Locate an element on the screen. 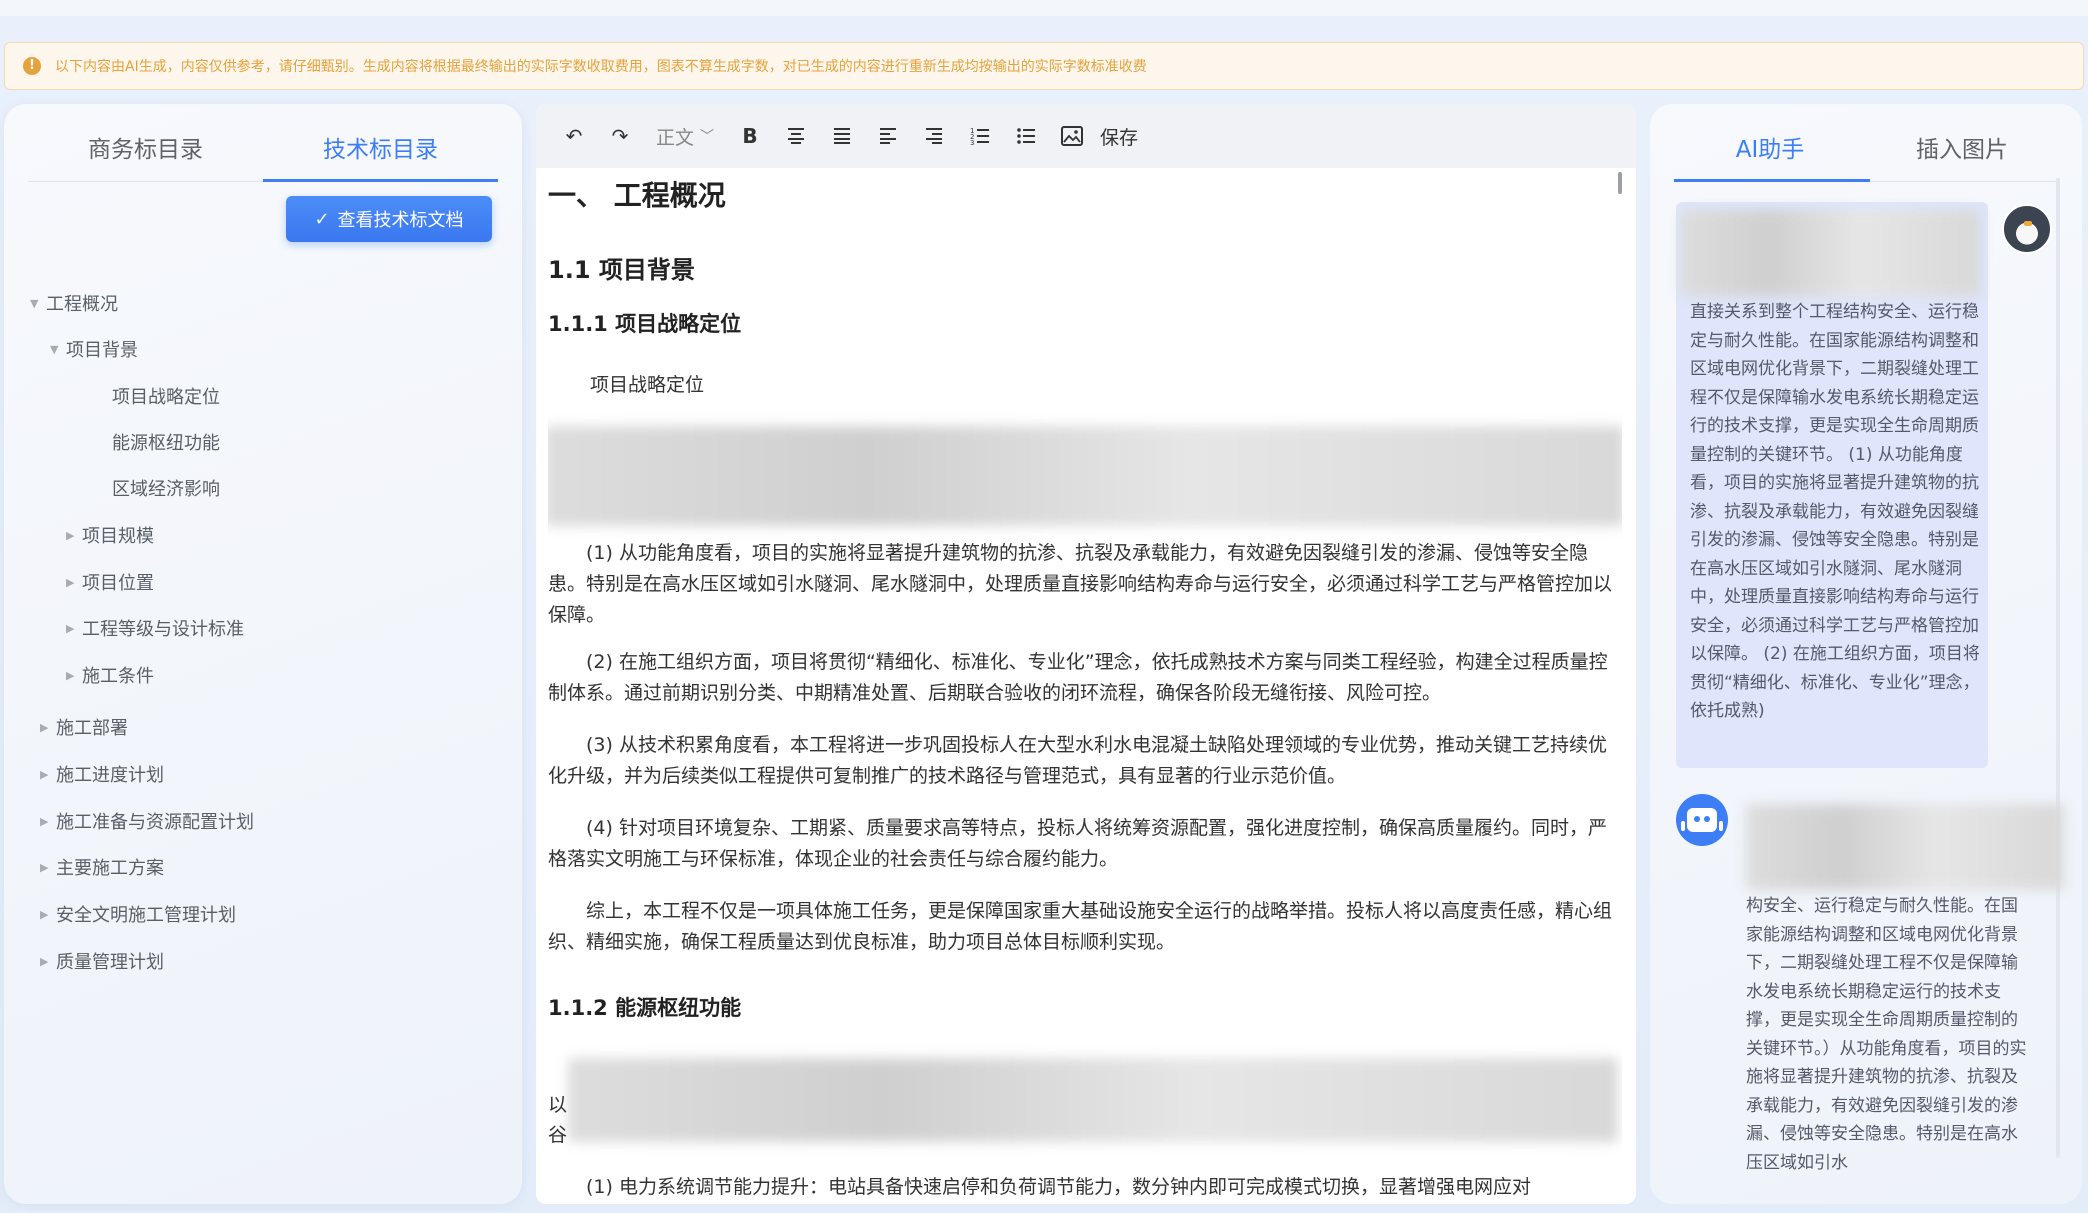 The height and width of the screenshot is (1213, 2088). bullet-list-button is located at coordinates (1026, 136).